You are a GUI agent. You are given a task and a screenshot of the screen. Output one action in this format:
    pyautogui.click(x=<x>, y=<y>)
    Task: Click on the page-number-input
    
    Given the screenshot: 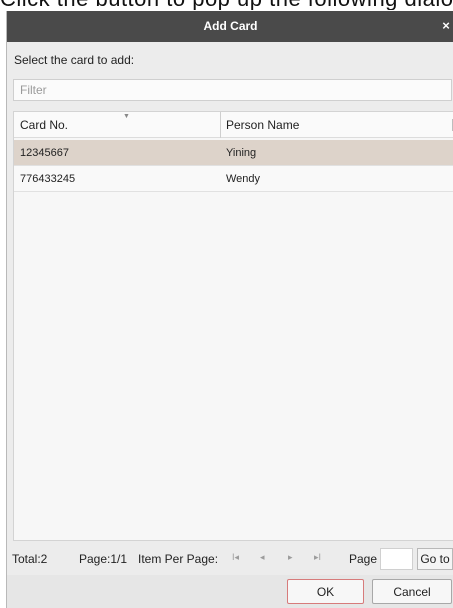 What is the action you would take?
    pyautogui.click(x=396, y=559)
    